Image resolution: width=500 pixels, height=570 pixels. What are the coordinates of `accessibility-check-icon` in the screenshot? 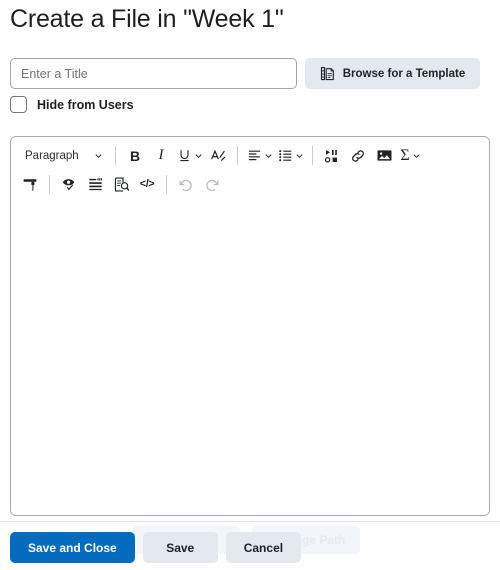 It's located at (68, 185).